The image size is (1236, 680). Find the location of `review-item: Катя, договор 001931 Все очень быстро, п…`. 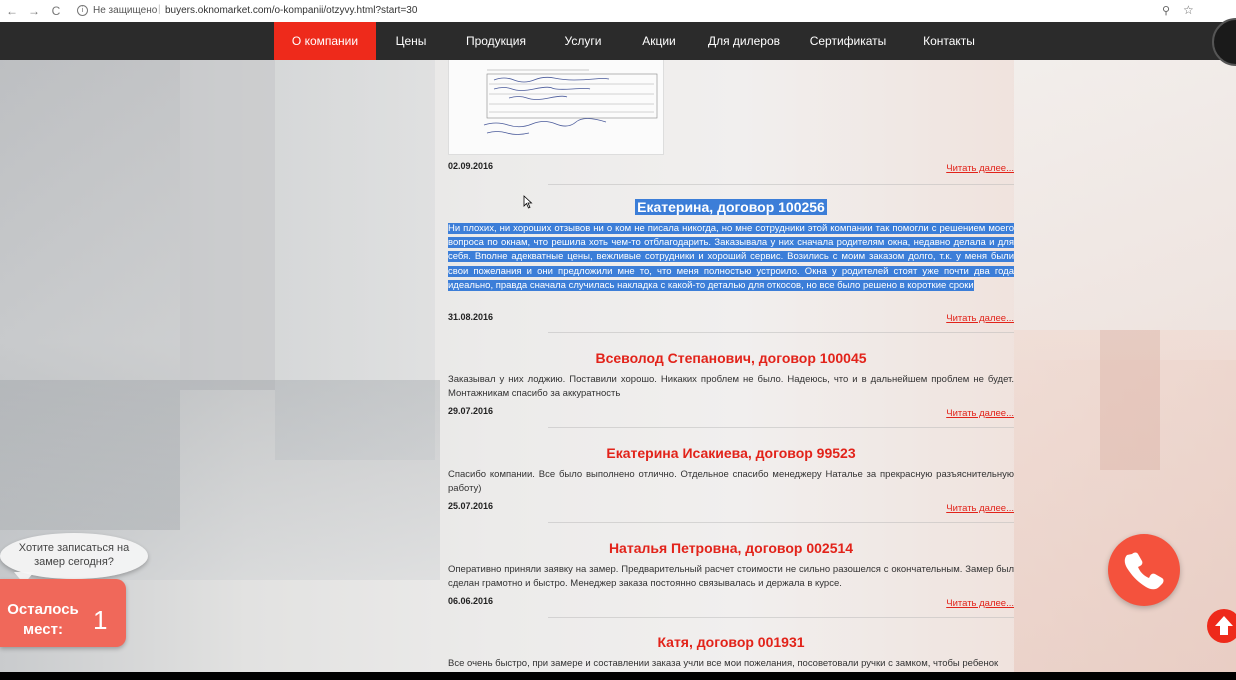

review-item: Катя, договор 001931 Все очень быстро, п… is located at coordinates (731, 652).